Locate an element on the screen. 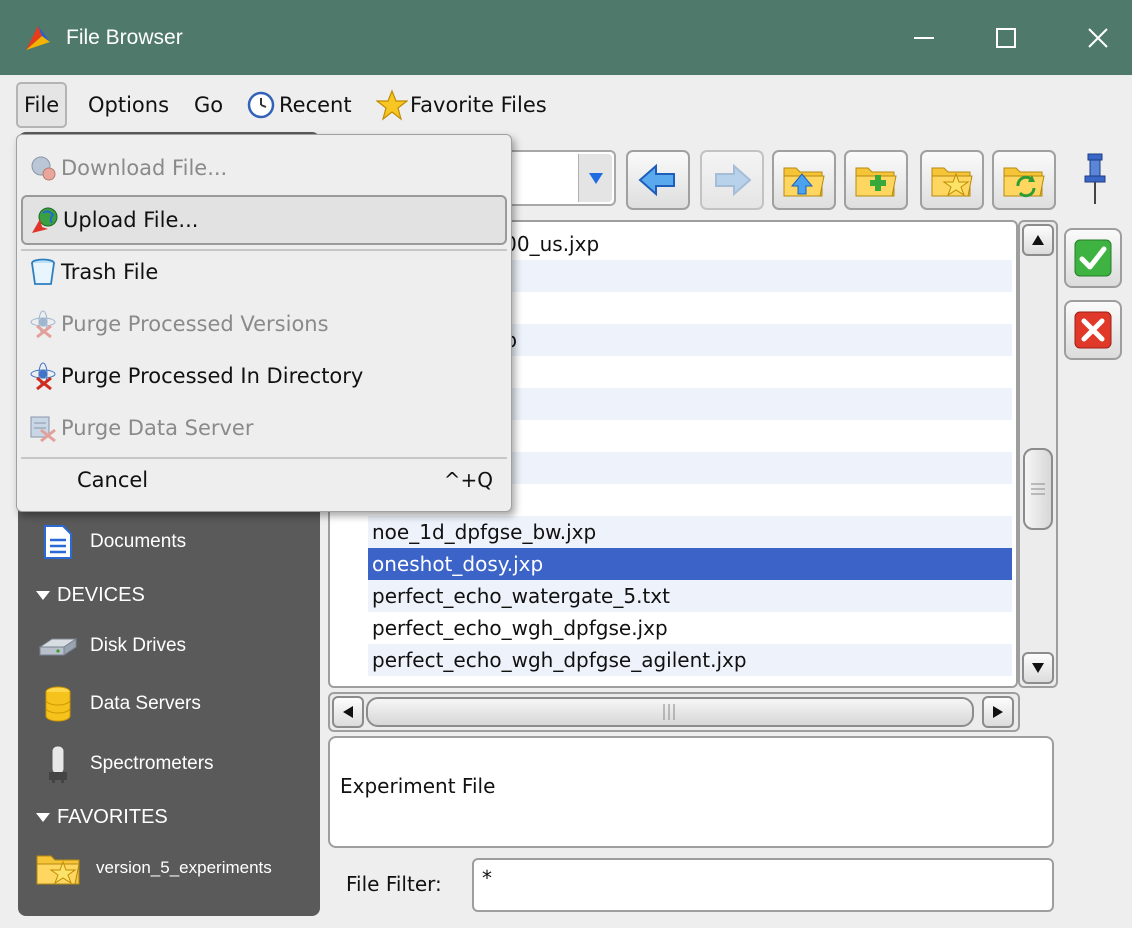 The image size is (1132, 928). menu-file: File is located at coordinates (42, 105).